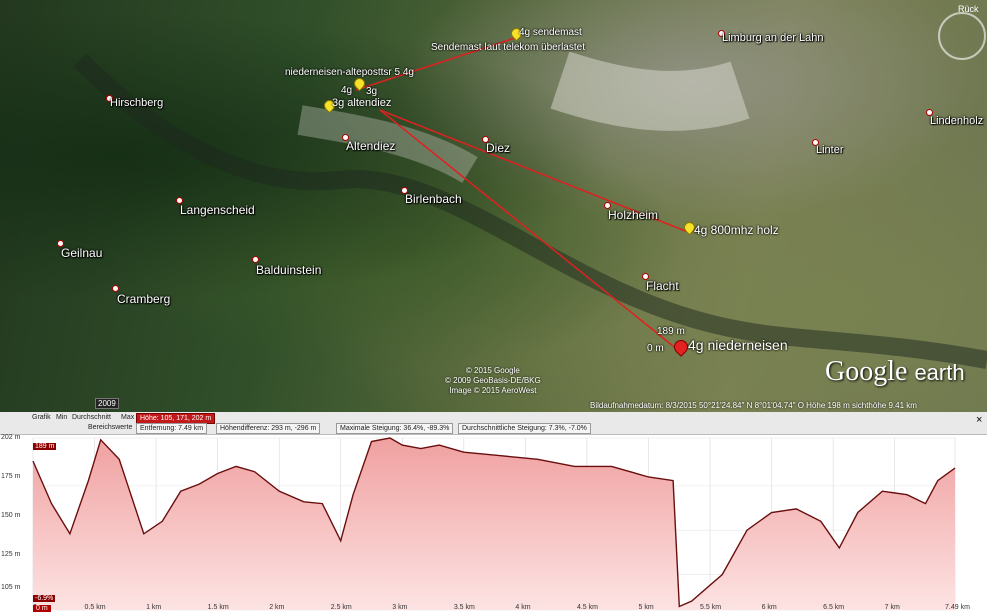 This screenshot has width=987, height=616. What do you see at coordinates (268, 428) in the screenshot?
I see `hoehendifferenz-box: Höhendifferenz: 293 m, -296 m` at bounding box center [268, 428].